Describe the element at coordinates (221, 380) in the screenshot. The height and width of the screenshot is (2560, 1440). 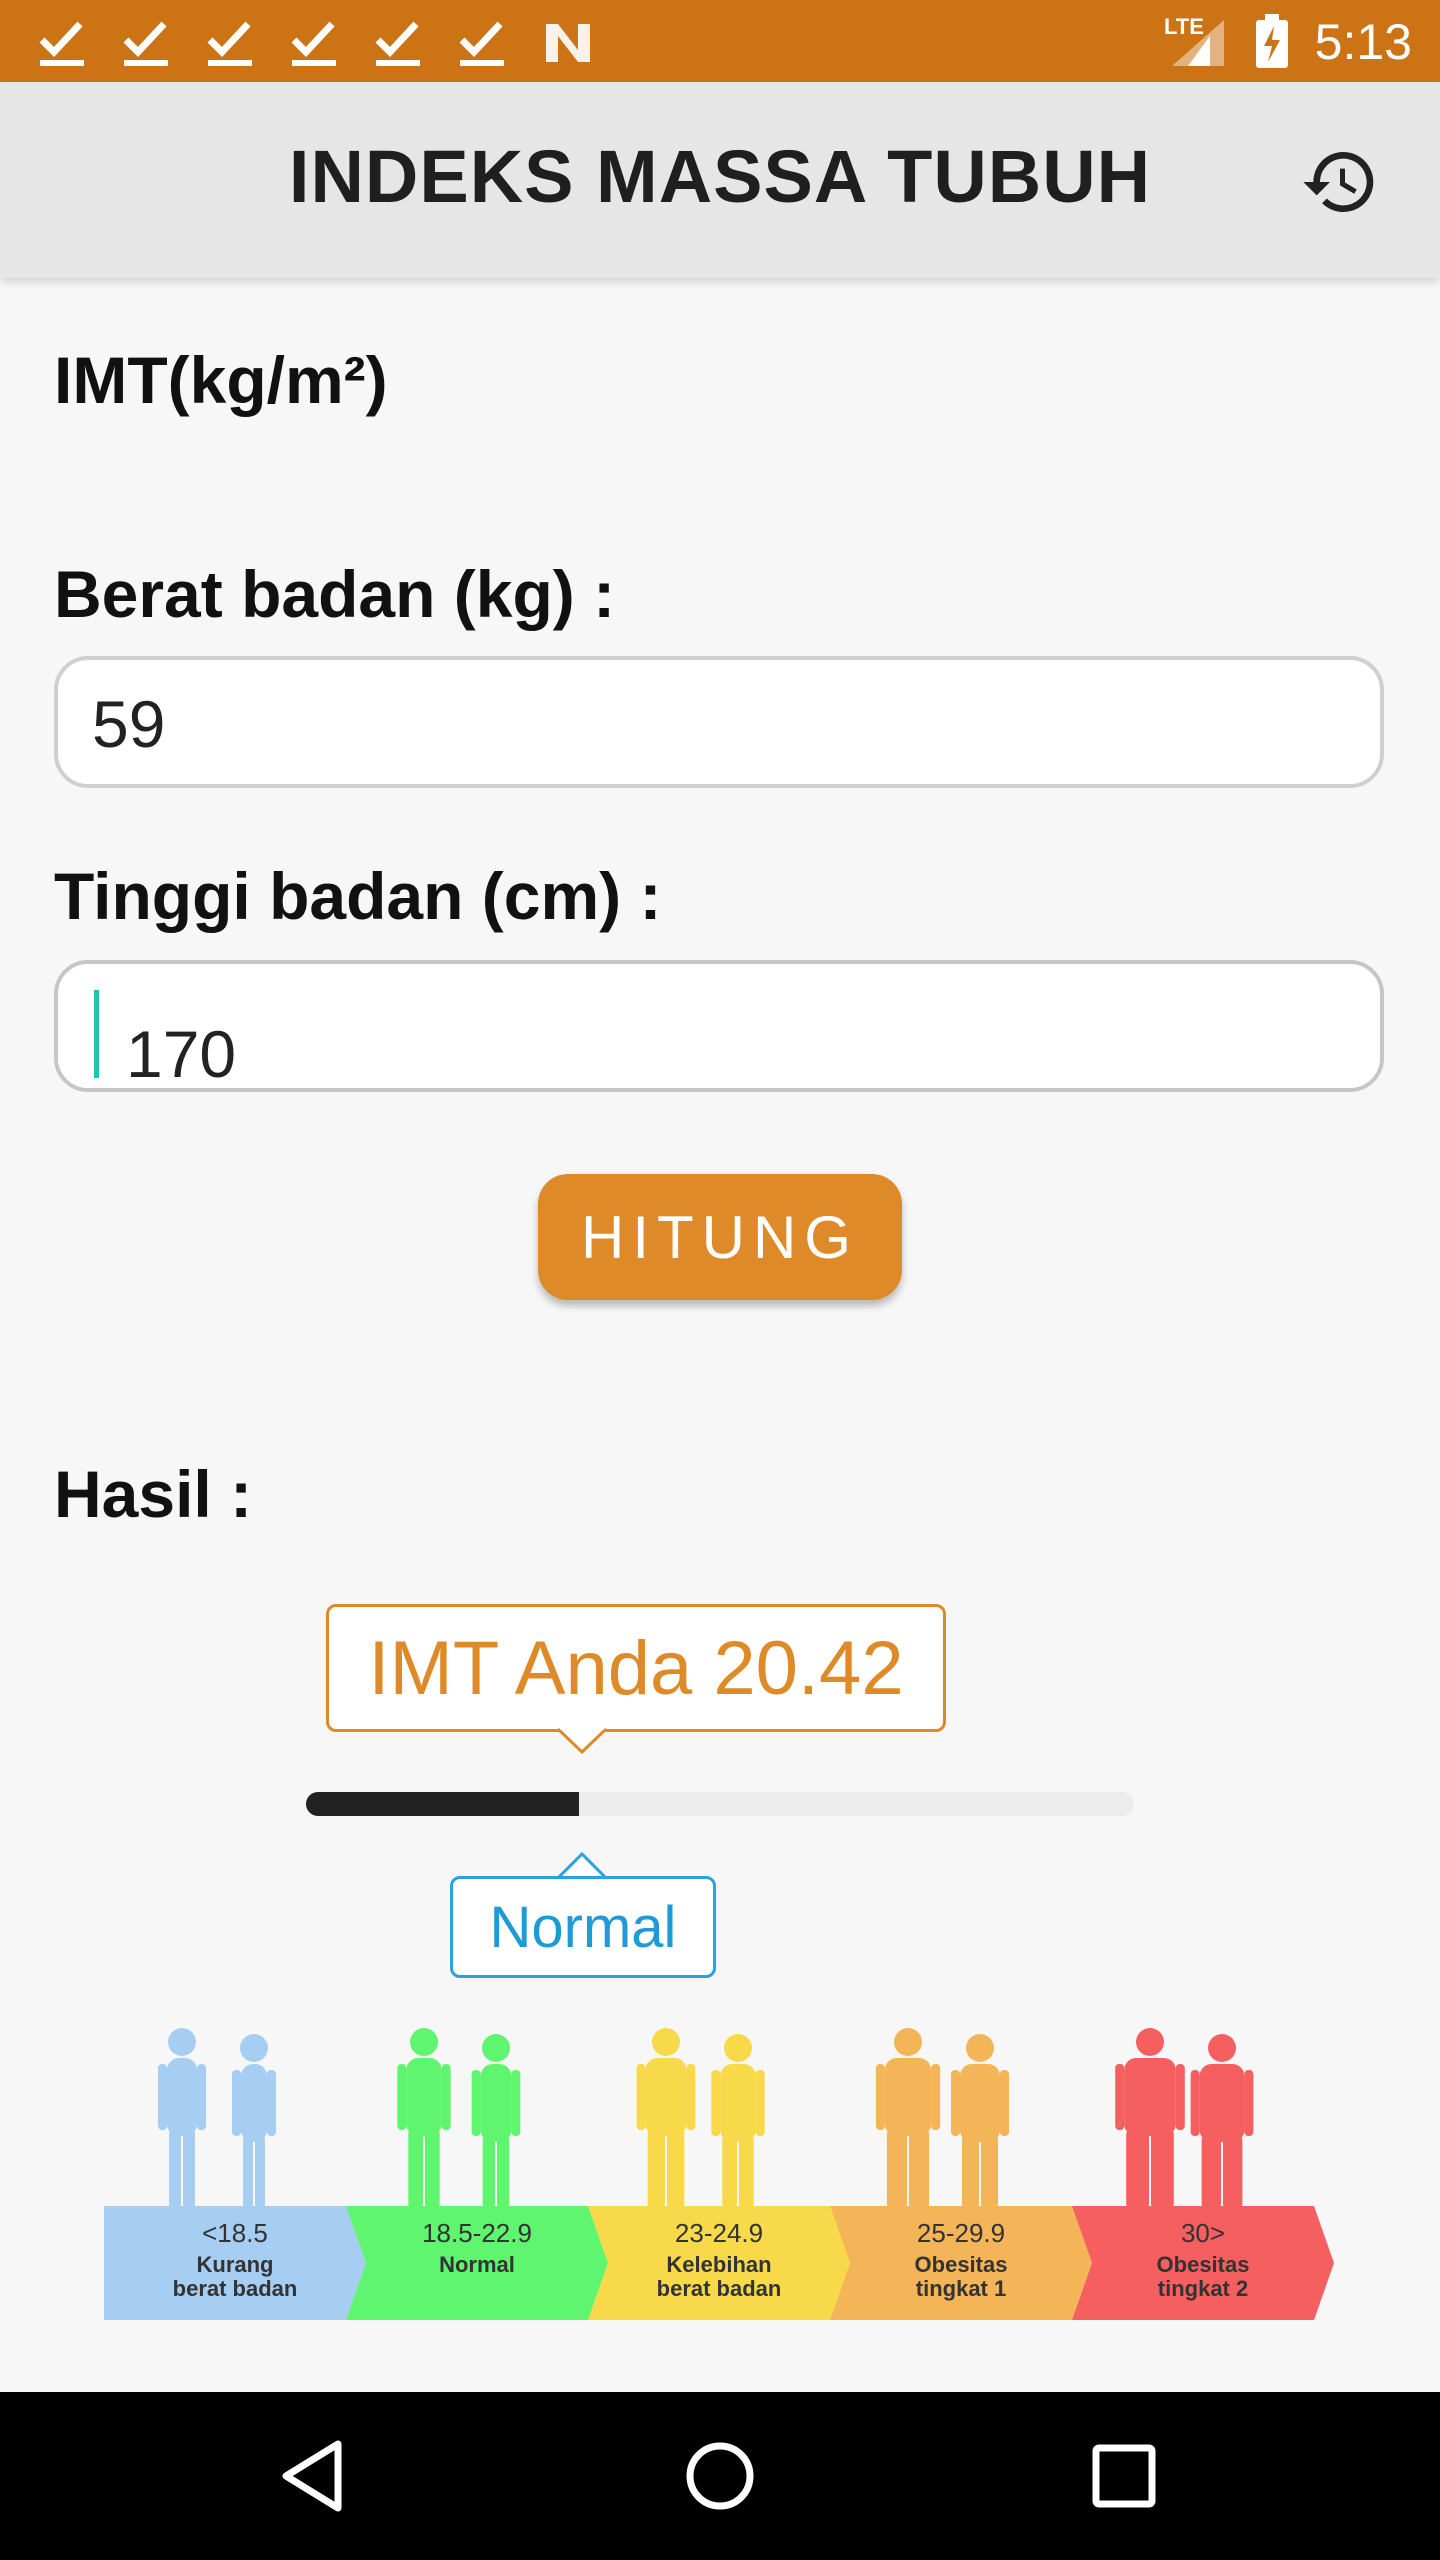
I see `unit-heading: IMT(kg/m²)` at that location.